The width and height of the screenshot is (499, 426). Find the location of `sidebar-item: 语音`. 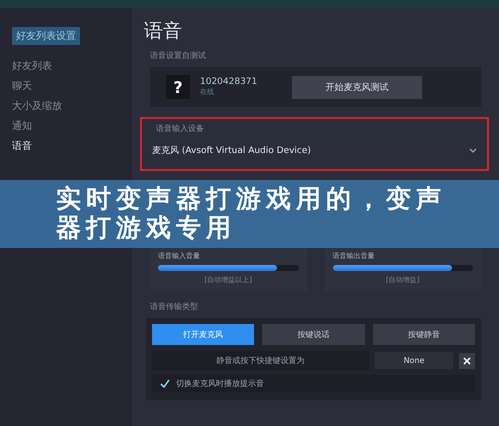

sidebar-item: 语音 is located at coordinates (67, 146).